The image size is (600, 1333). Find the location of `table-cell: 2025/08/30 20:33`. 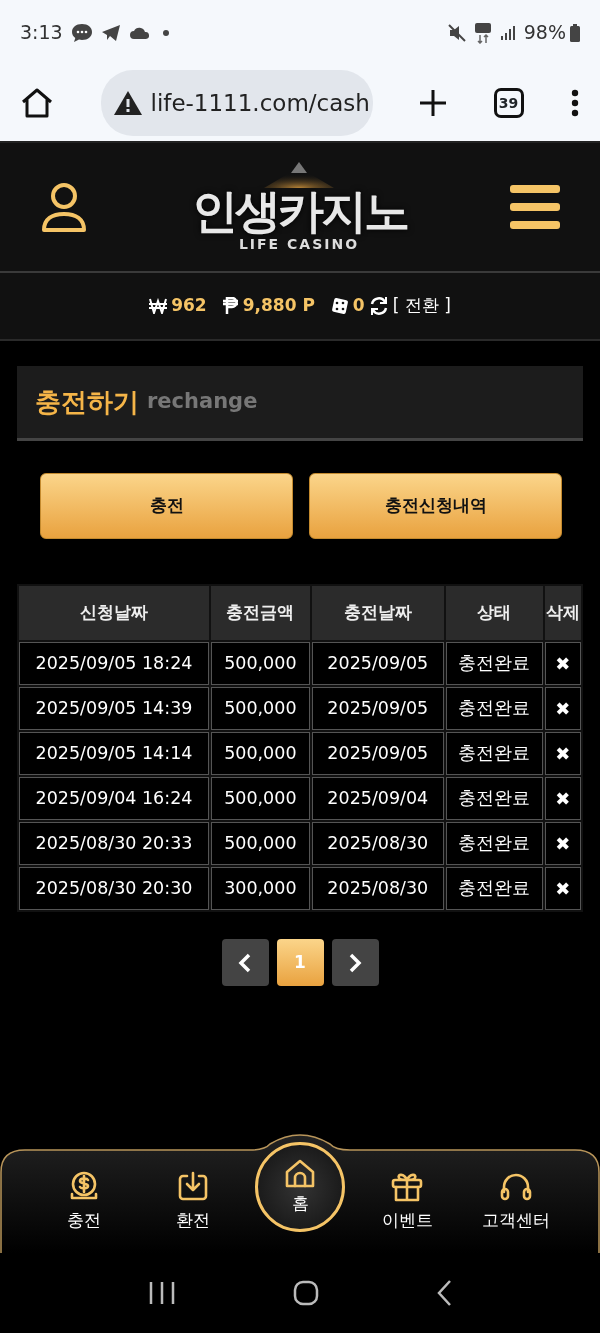

table-cell: 2025/08/30 20:33 is located at coordinates (114, 843).